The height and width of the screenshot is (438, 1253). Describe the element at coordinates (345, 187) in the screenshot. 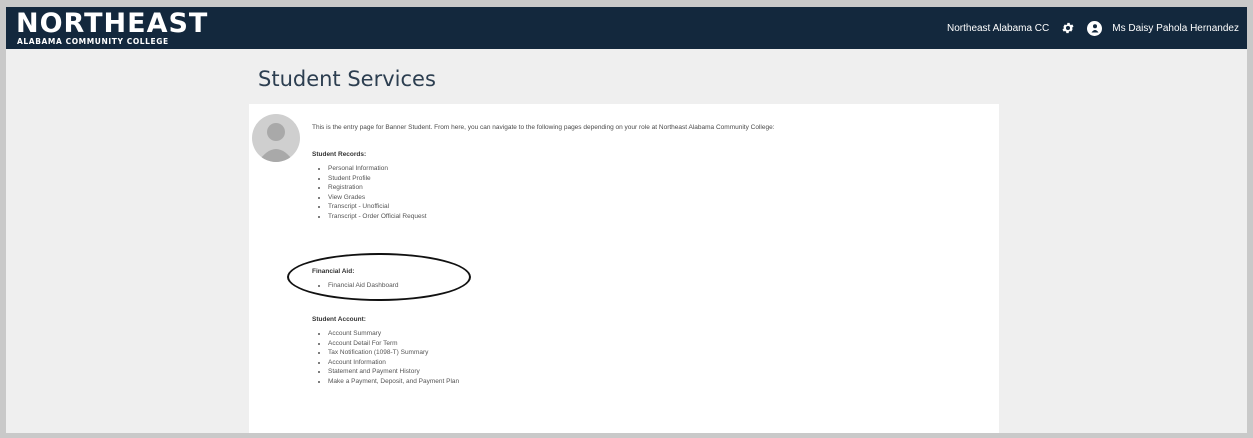

I see `link-registration: Registration` at that location.